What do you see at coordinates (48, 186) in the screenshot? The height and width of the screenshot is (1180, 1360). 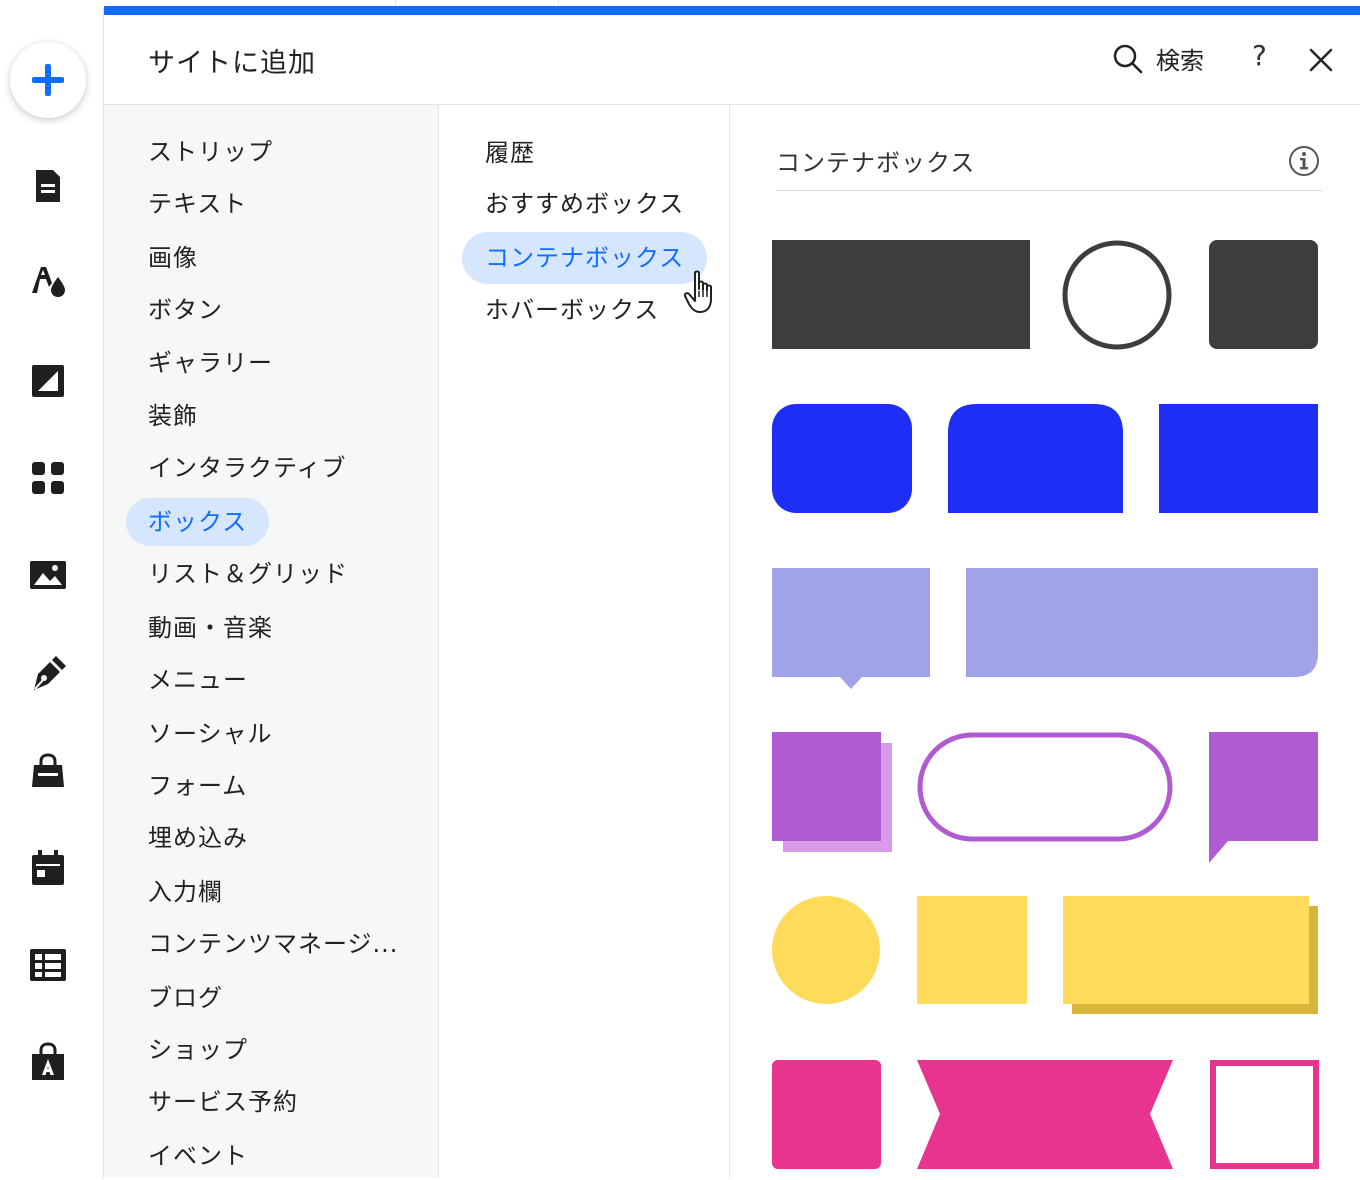 I see `pages-icon` at bounding box center [48, 186].